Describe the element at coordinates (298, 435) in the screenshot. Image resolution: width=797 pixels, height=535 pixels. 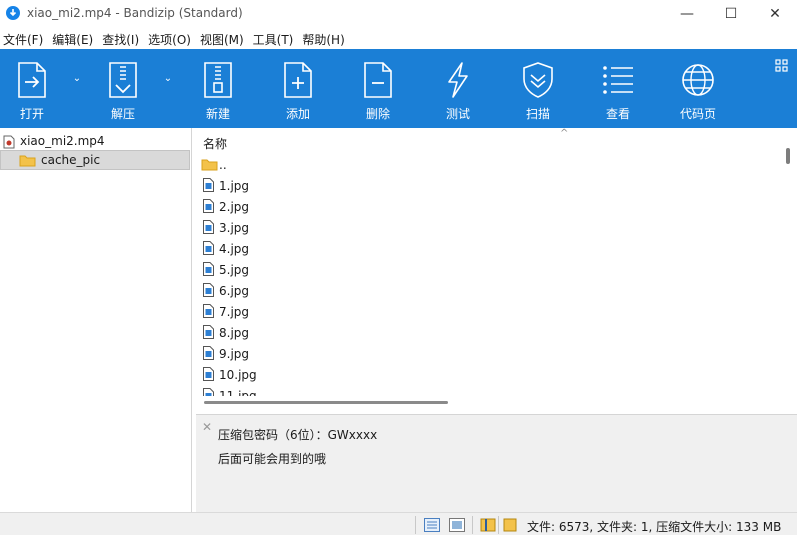
I see `comment-password-line: 压缩包密码（6位）：GWxxxx` at that location.